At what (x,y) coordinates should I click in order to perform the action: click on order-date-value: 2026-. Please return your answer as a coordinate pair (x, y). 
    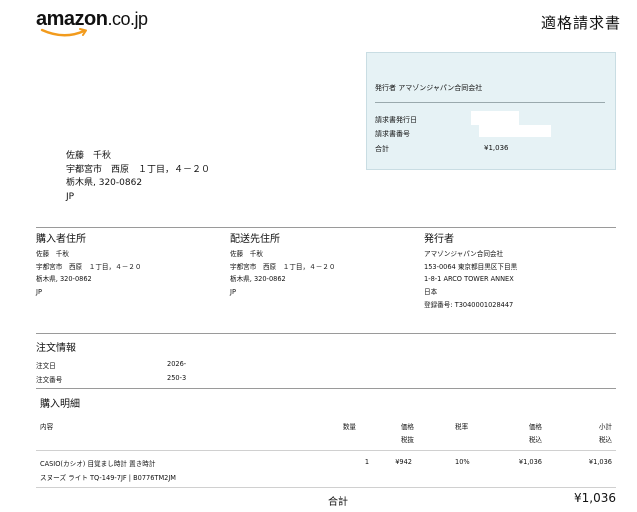
    Looking at the image, I should click on (177, 364).